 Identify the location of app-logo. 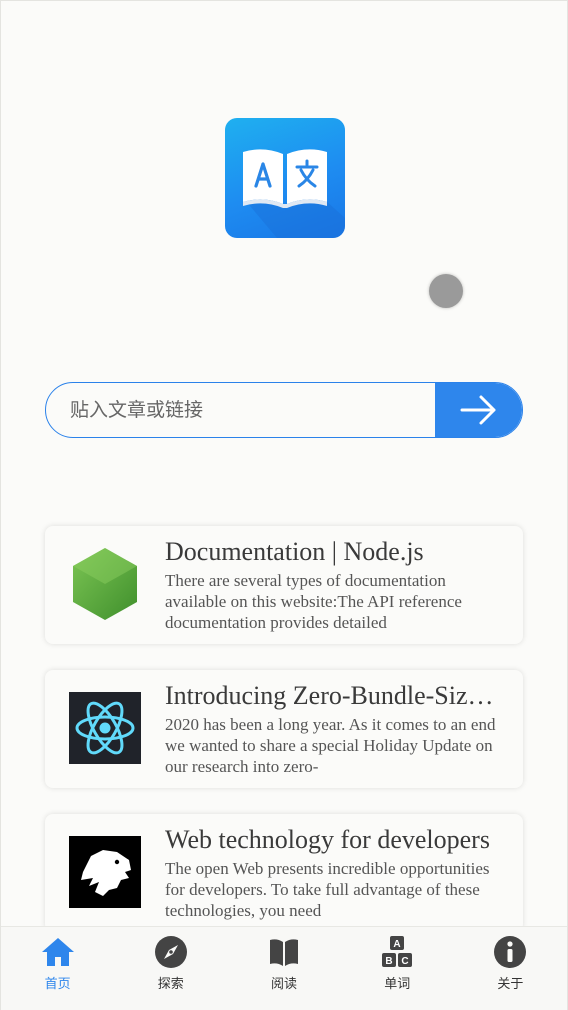
(285, 178).